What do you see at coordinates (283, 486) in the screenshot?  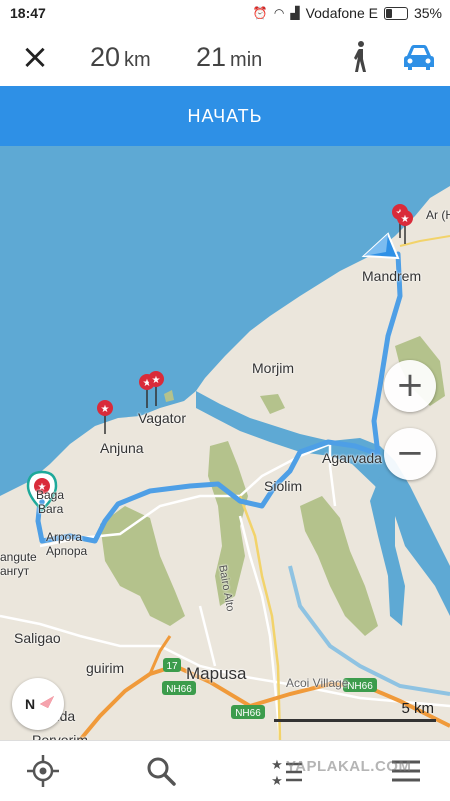 I see `place-label-siolim: Siolim` at bounding box center [283, 486].